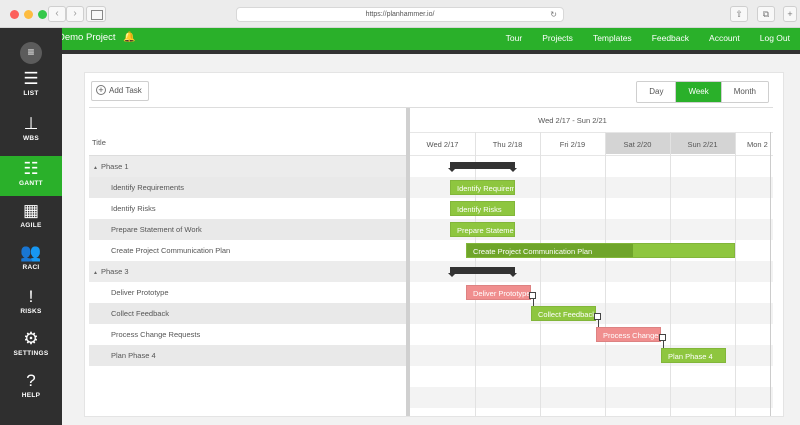 The width and height of the screenshot is (800, 425). I want to click on address-bar: https://planhammer.io/ ↻, so click(400, 14).